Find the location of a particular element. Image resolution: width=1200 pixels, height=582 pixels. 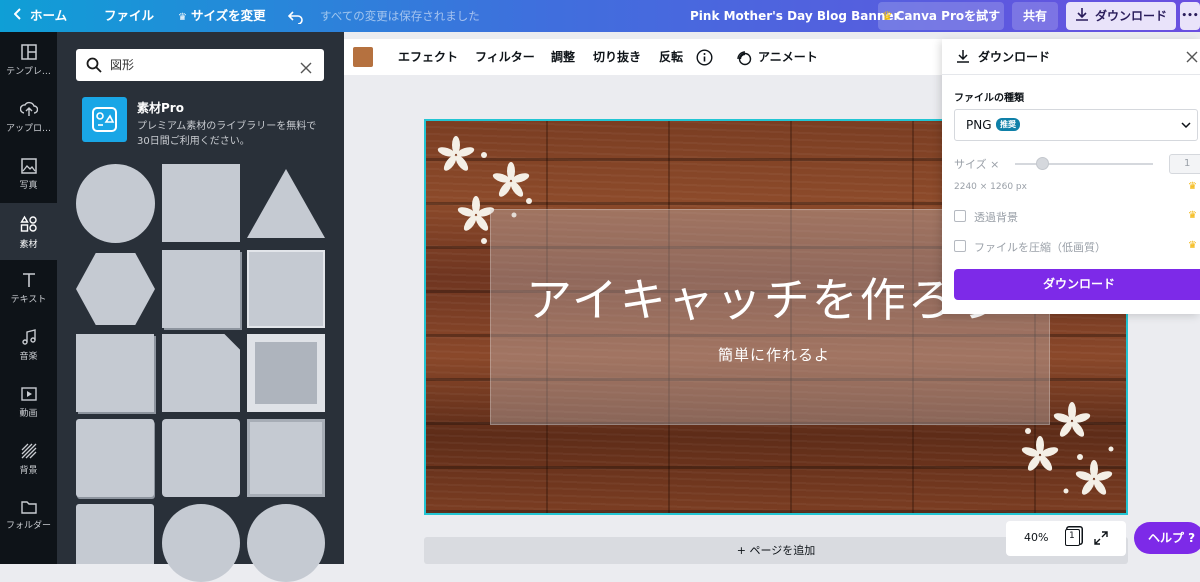

download-top-label: ダウンロード is located at coordinates (1130, 16).